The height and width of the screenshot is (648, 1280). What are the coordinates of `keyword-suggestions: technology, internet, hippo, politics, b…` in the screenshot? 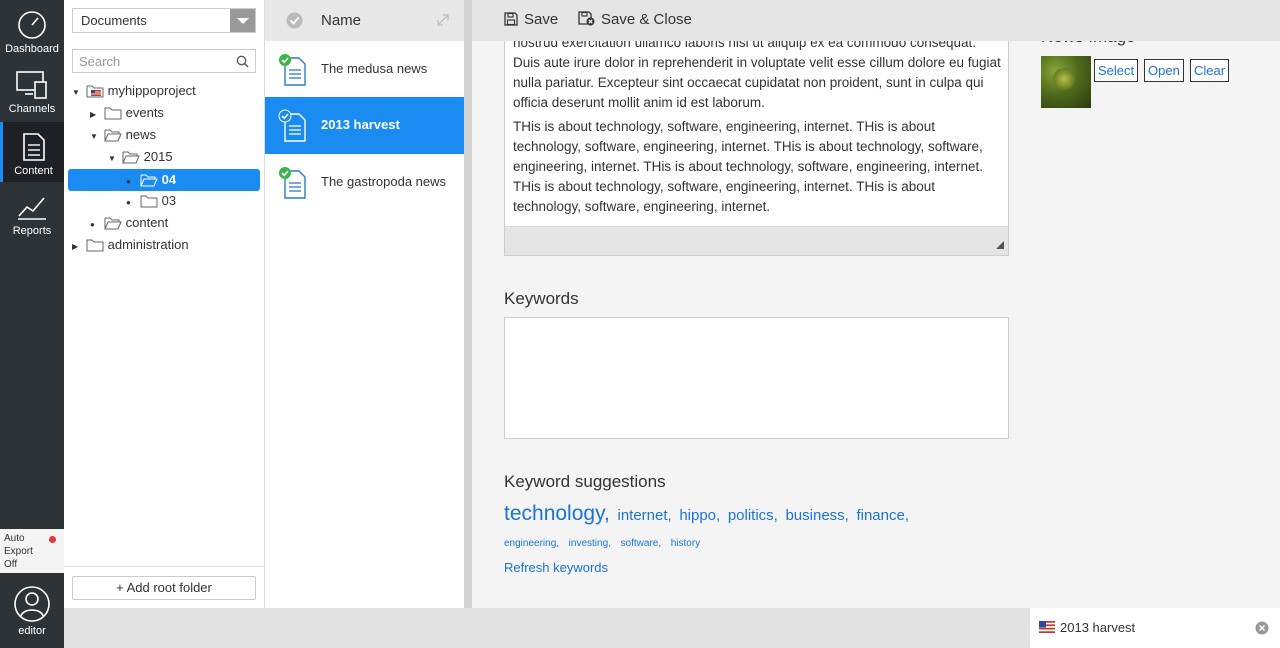 It's located at (754, 525).